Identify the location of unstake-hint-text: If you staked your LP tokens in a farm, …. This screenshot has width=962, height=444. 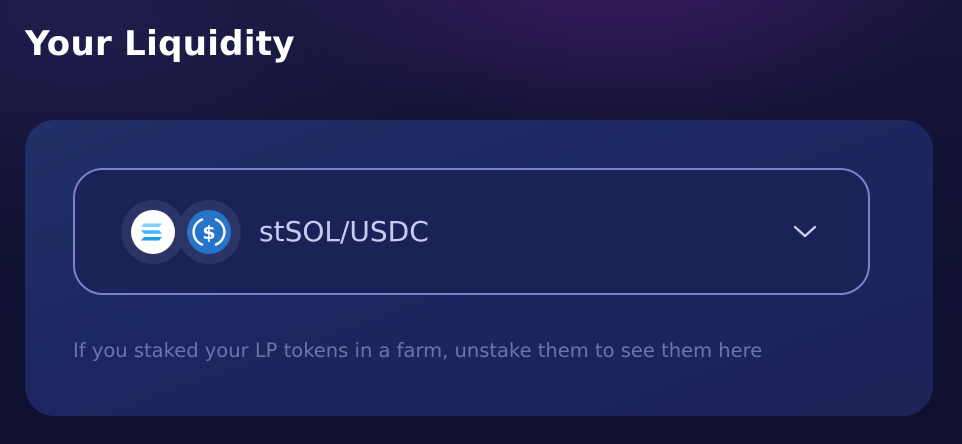
(418, 350).